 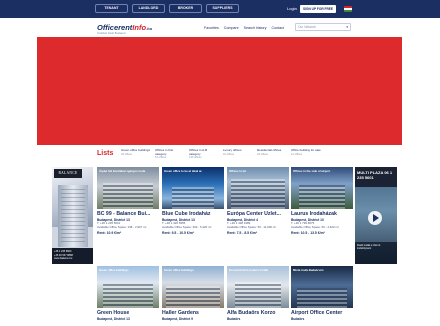 What do you see at coordinates (183, 171) in the screenshot?
I see `listing-tag: Green office to be at ideal ar.` at bounding box center [183, 171].